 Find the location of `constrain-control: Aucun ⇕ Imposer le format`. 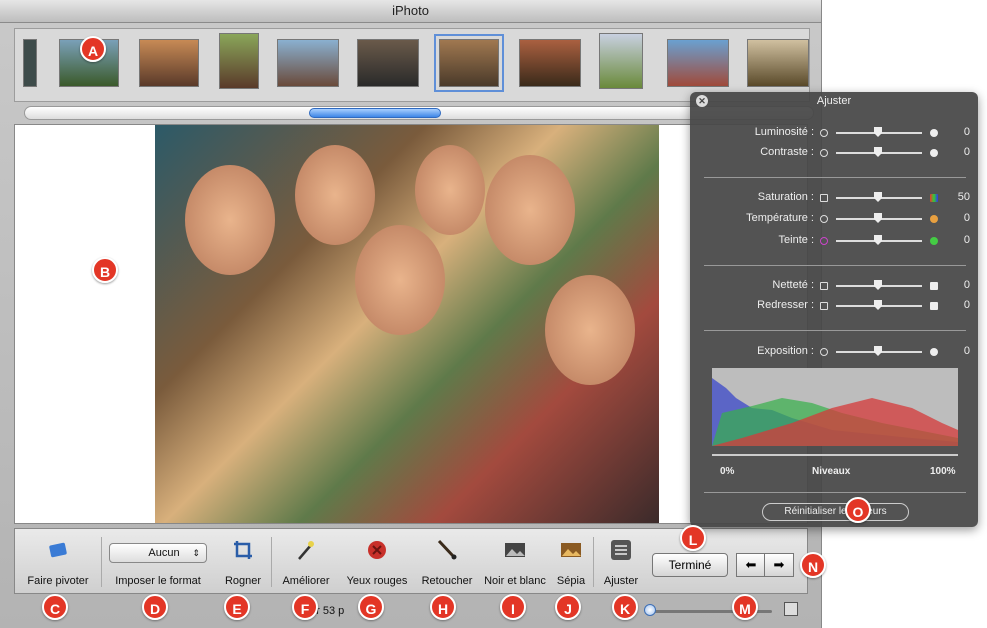

constrain-control: Aucun ⇕ Imposer le format is located at coordinates (158, 562).